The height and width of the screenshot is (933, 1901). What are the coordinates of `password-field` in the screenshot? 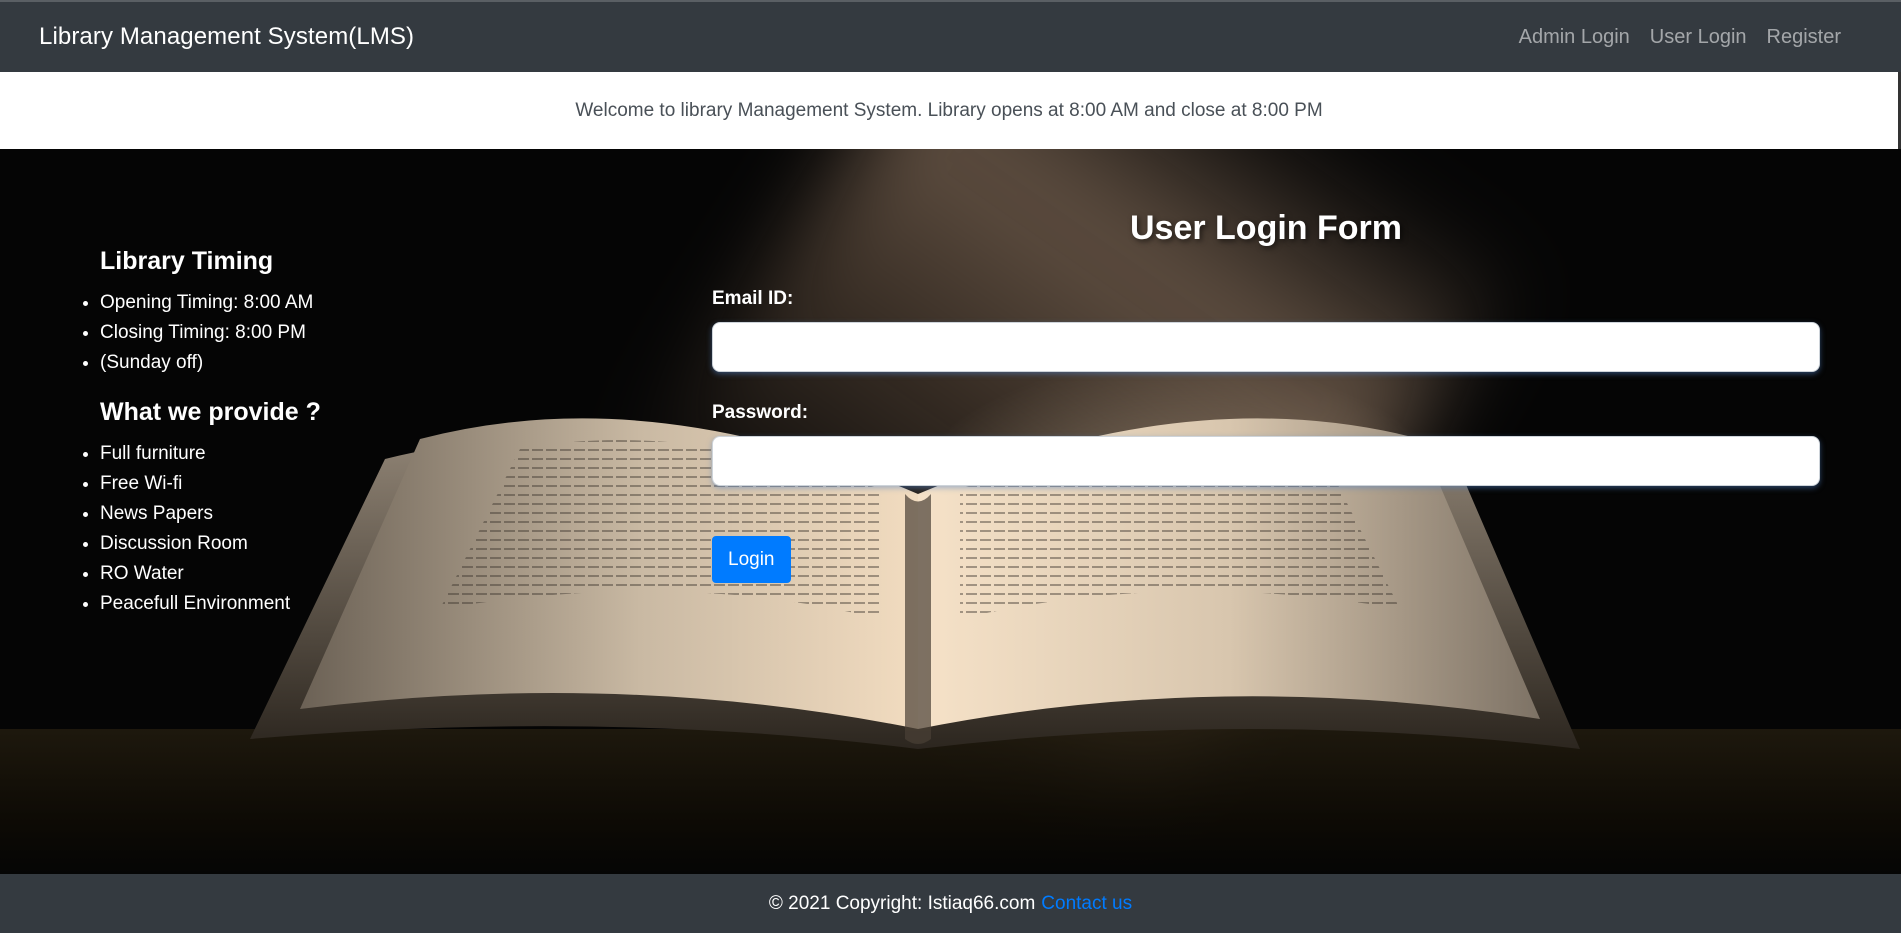 It's located at (1266, 461).